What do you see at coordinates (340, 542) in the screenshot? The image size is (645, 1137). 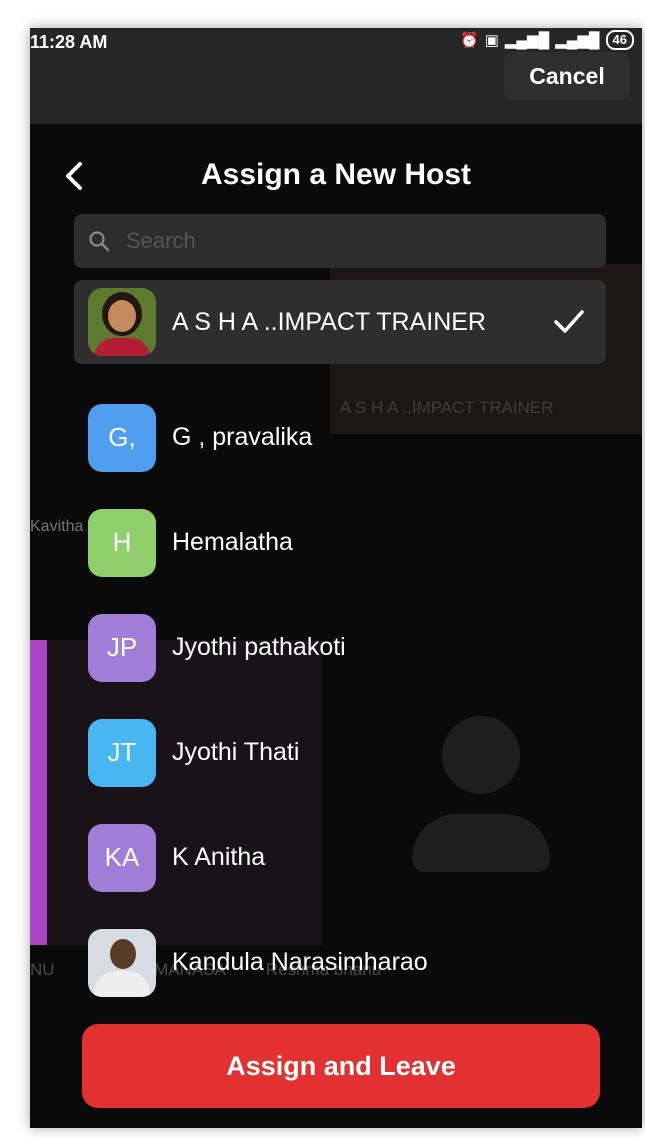 I see `participant-row: H Hemalatha` at bounding box center [340, 542].